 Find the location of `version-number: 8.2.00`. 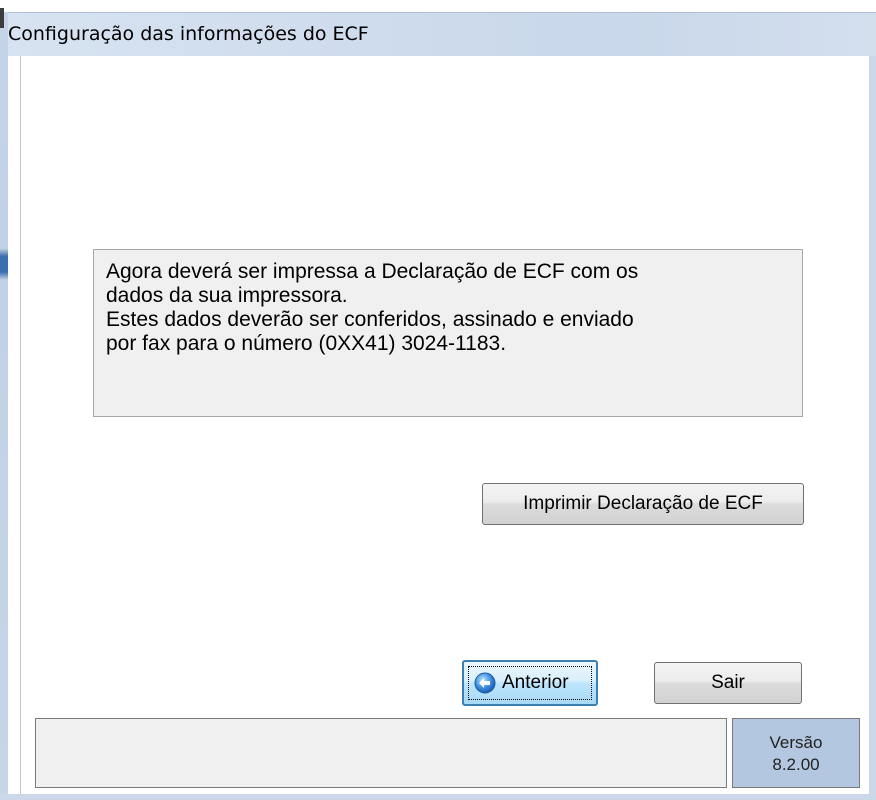

version-number: 8.2.00 is located at coordinates (796, 764).